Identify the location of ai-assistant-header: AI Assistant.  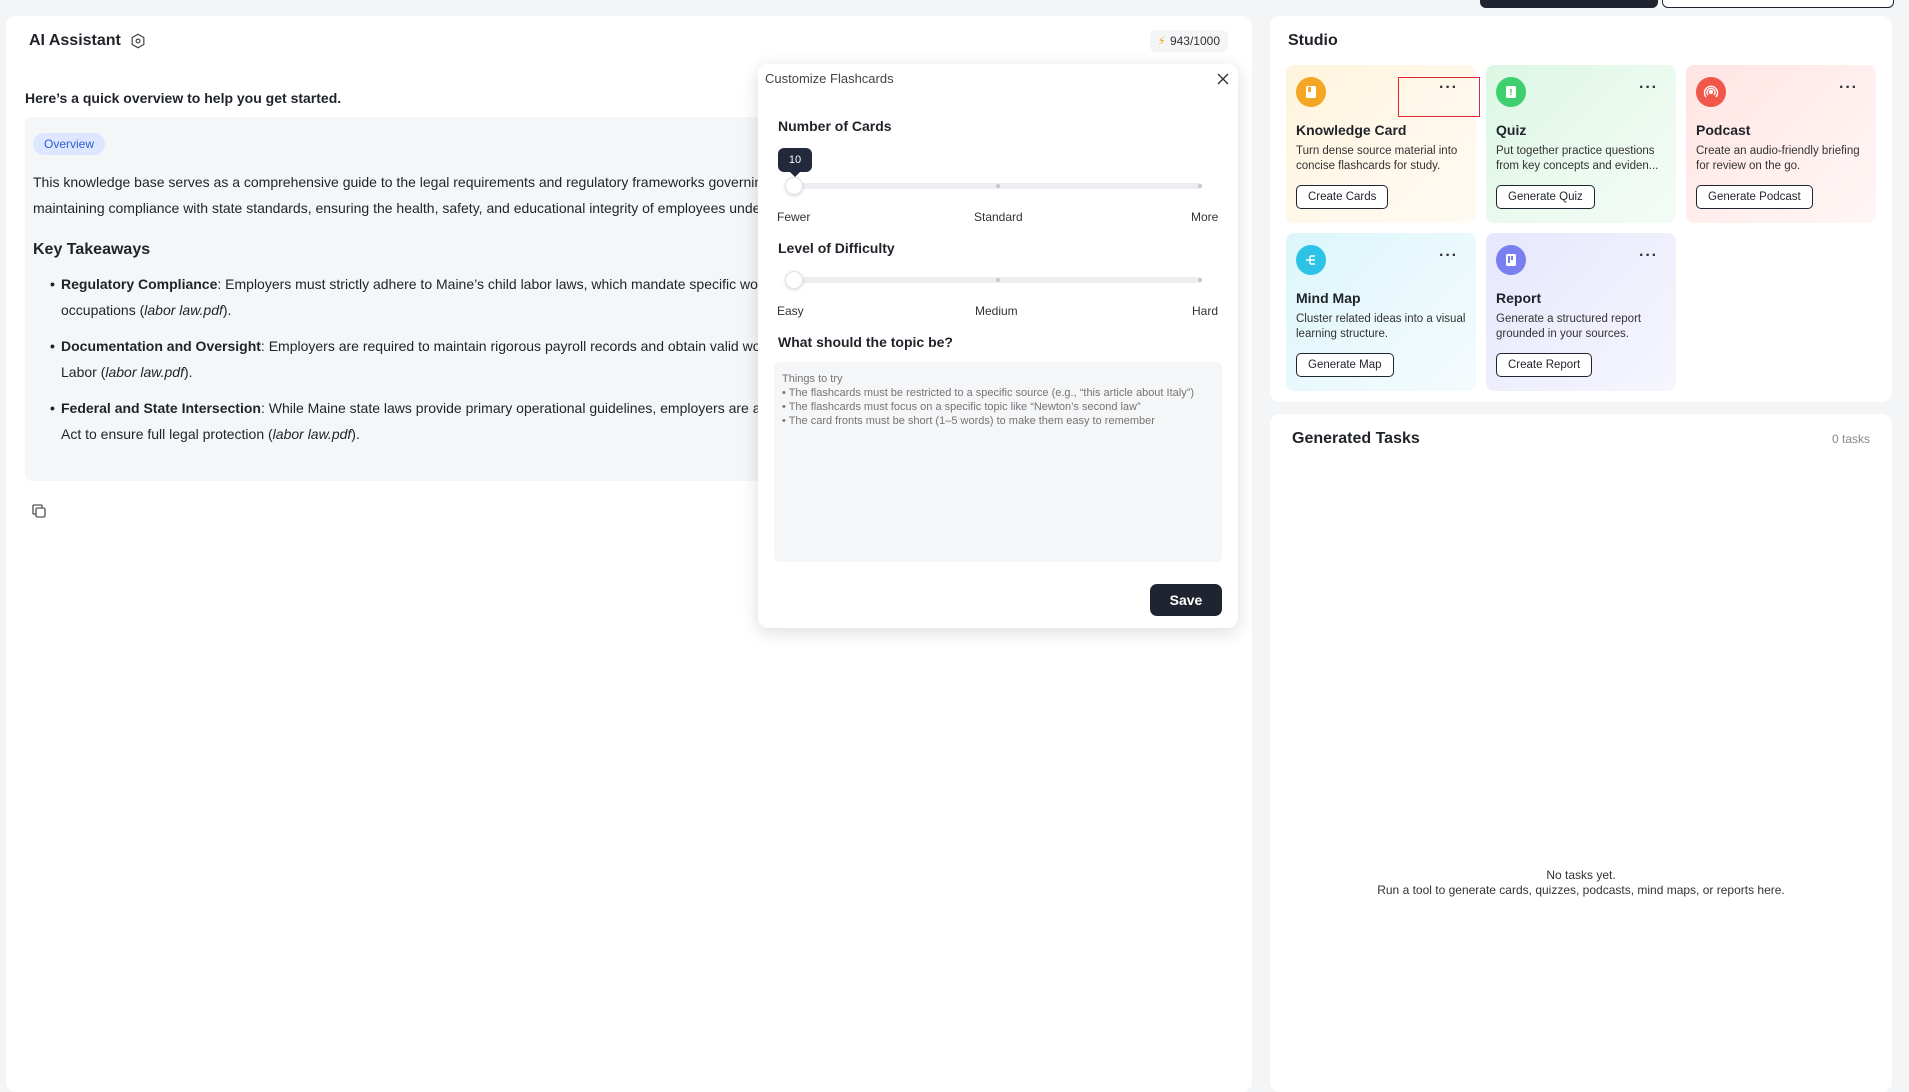
(88, 41).